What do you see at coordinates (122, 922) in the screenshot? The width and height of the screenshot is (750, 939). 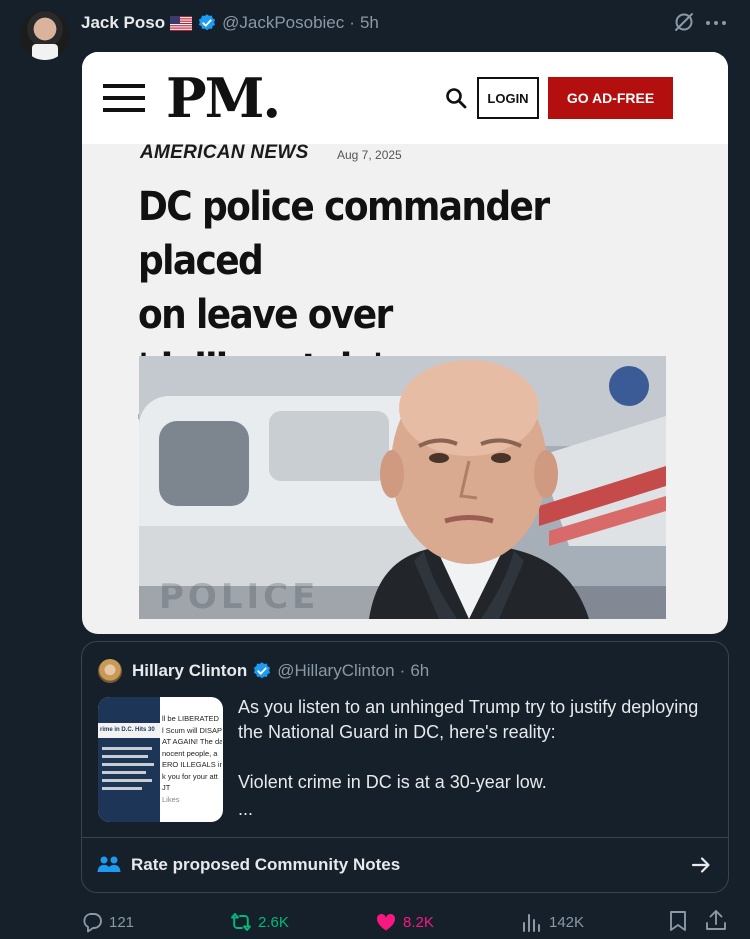 I see `reply-count: 121` at bounding box center [122, 922].